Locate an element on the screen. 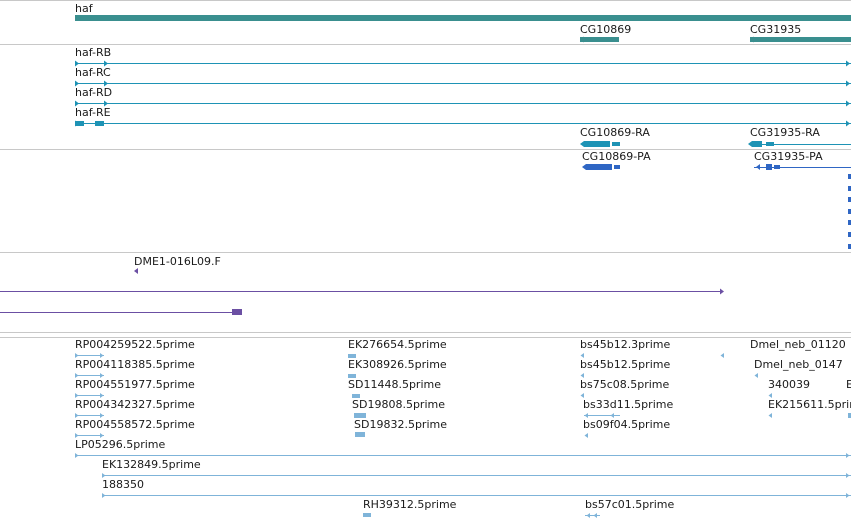  est-label: EK308926.5prime is located at coordinates (397, 364).